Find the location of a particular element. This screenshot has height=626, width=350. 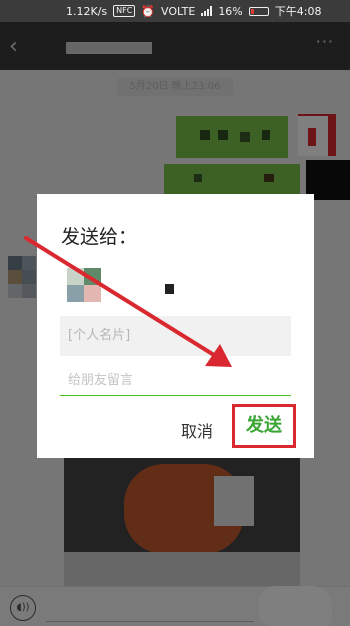

recipient-name-redacted is located at coordinates (169, 289).